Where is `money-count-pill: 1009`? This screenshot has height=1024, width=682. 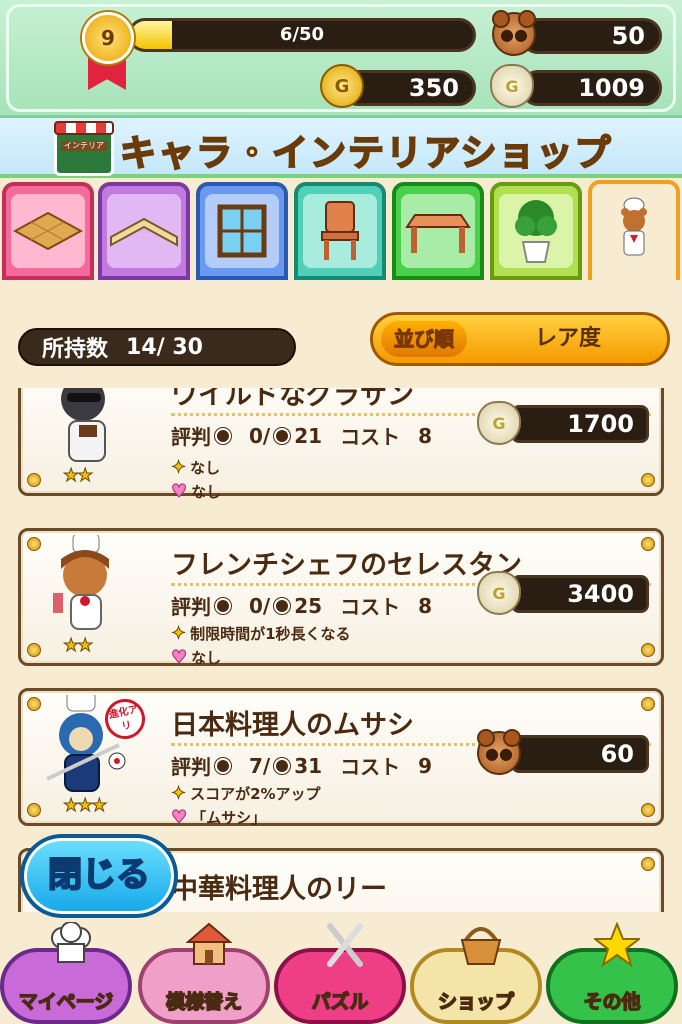
money-count-pill: 1009 is located at coordinates (591, 88).